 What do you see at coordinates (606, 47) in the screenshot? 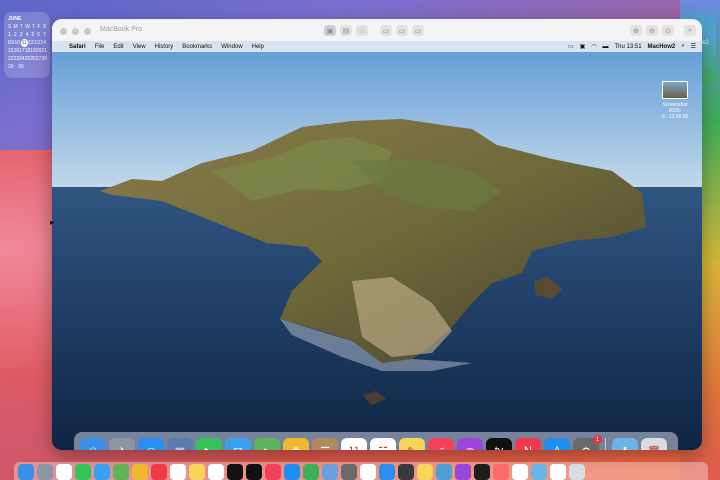
I see `battery-icon: ▬` at bounding box center [606, 47].